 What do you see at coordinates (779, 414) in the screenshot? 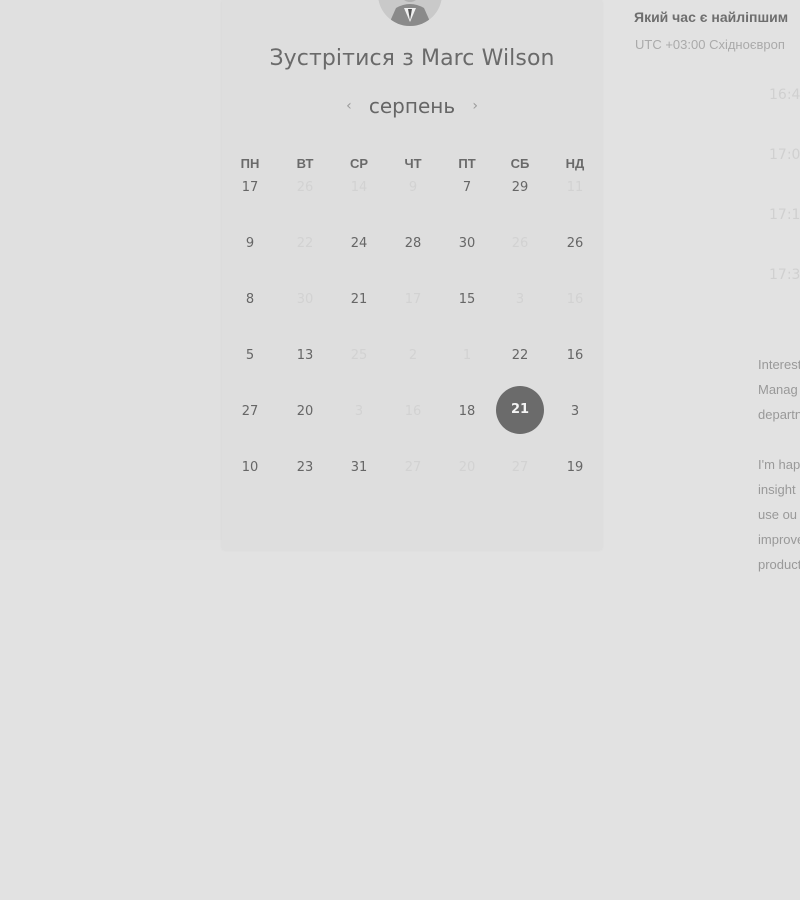
I see `description-line: departn` at bounding box center [779, 414].